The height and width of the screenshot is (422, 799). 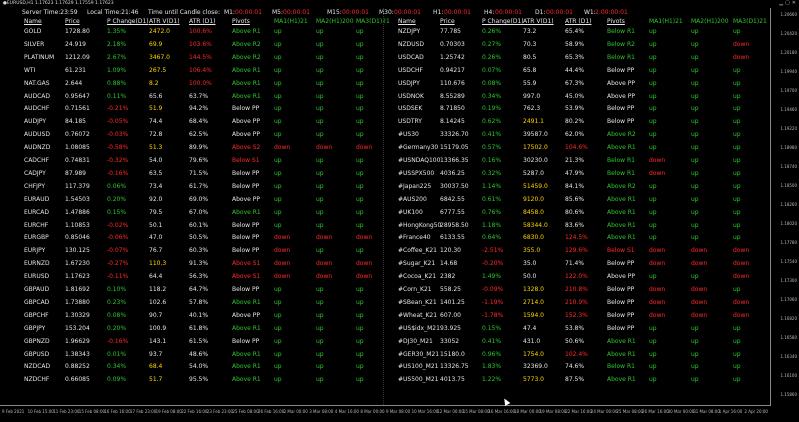 What do you see at coordinates (410, 122) in the screenshot?
I see `symbol-name: USDTRY` at bounding box center [410, 122].